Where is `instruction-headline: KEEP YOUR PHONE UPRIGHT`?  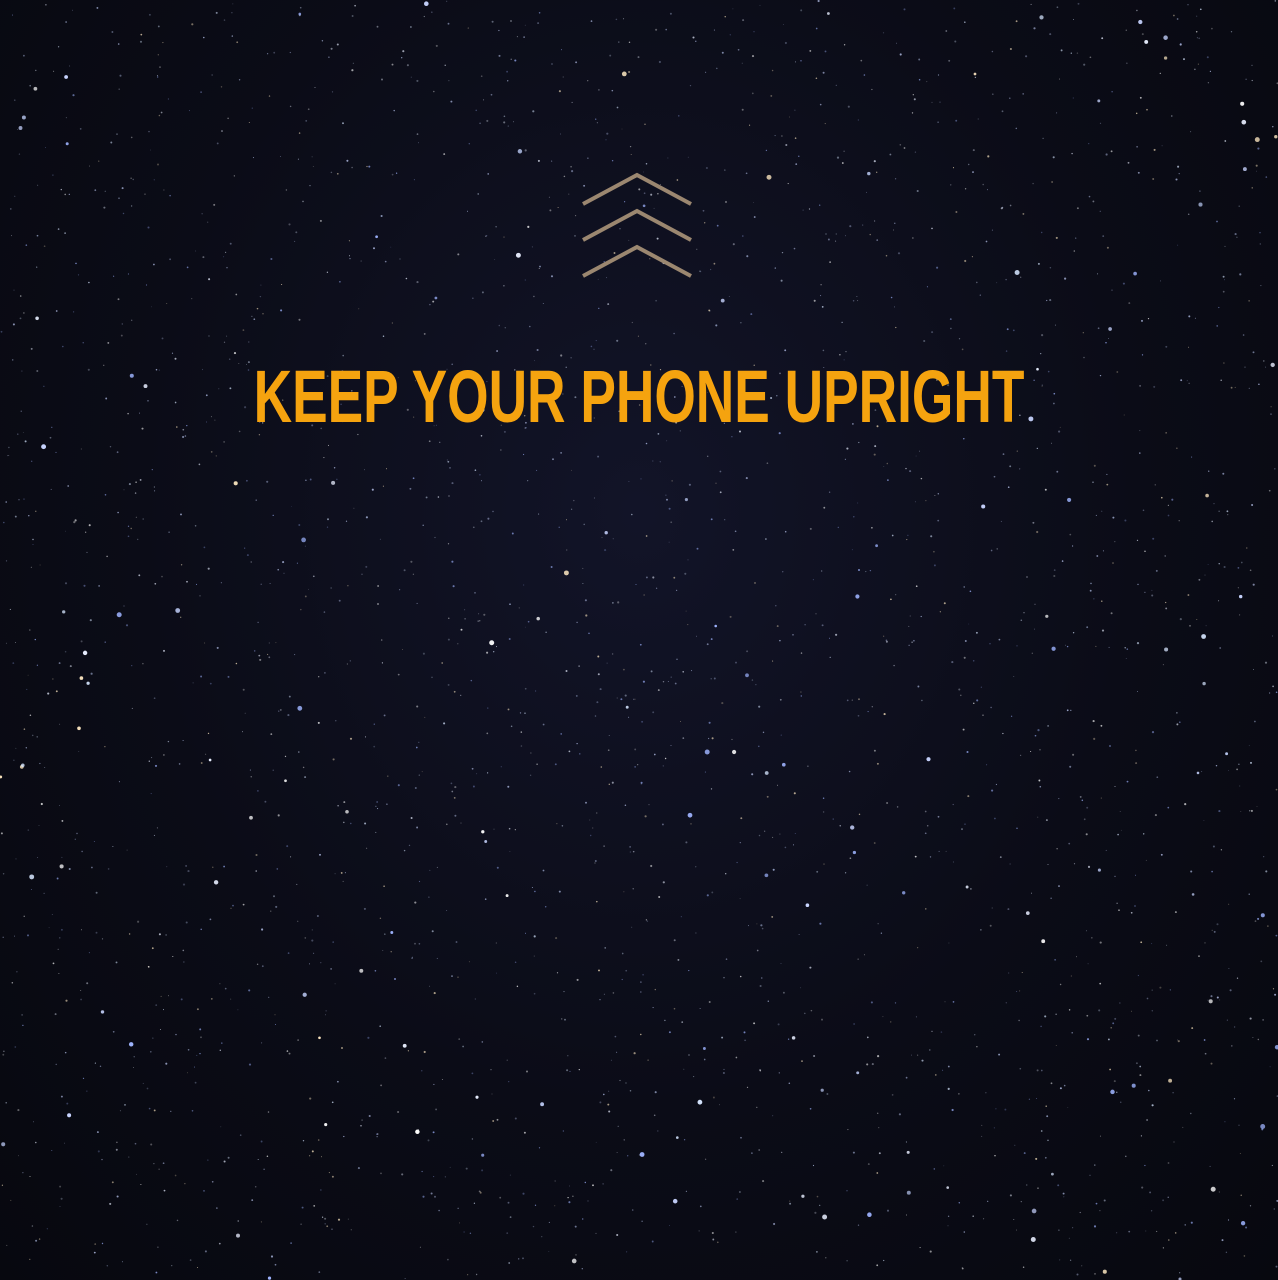 instruction-headline: KEEP YOUR PHONE UPRIGHT is located at coordinates (639, 396).